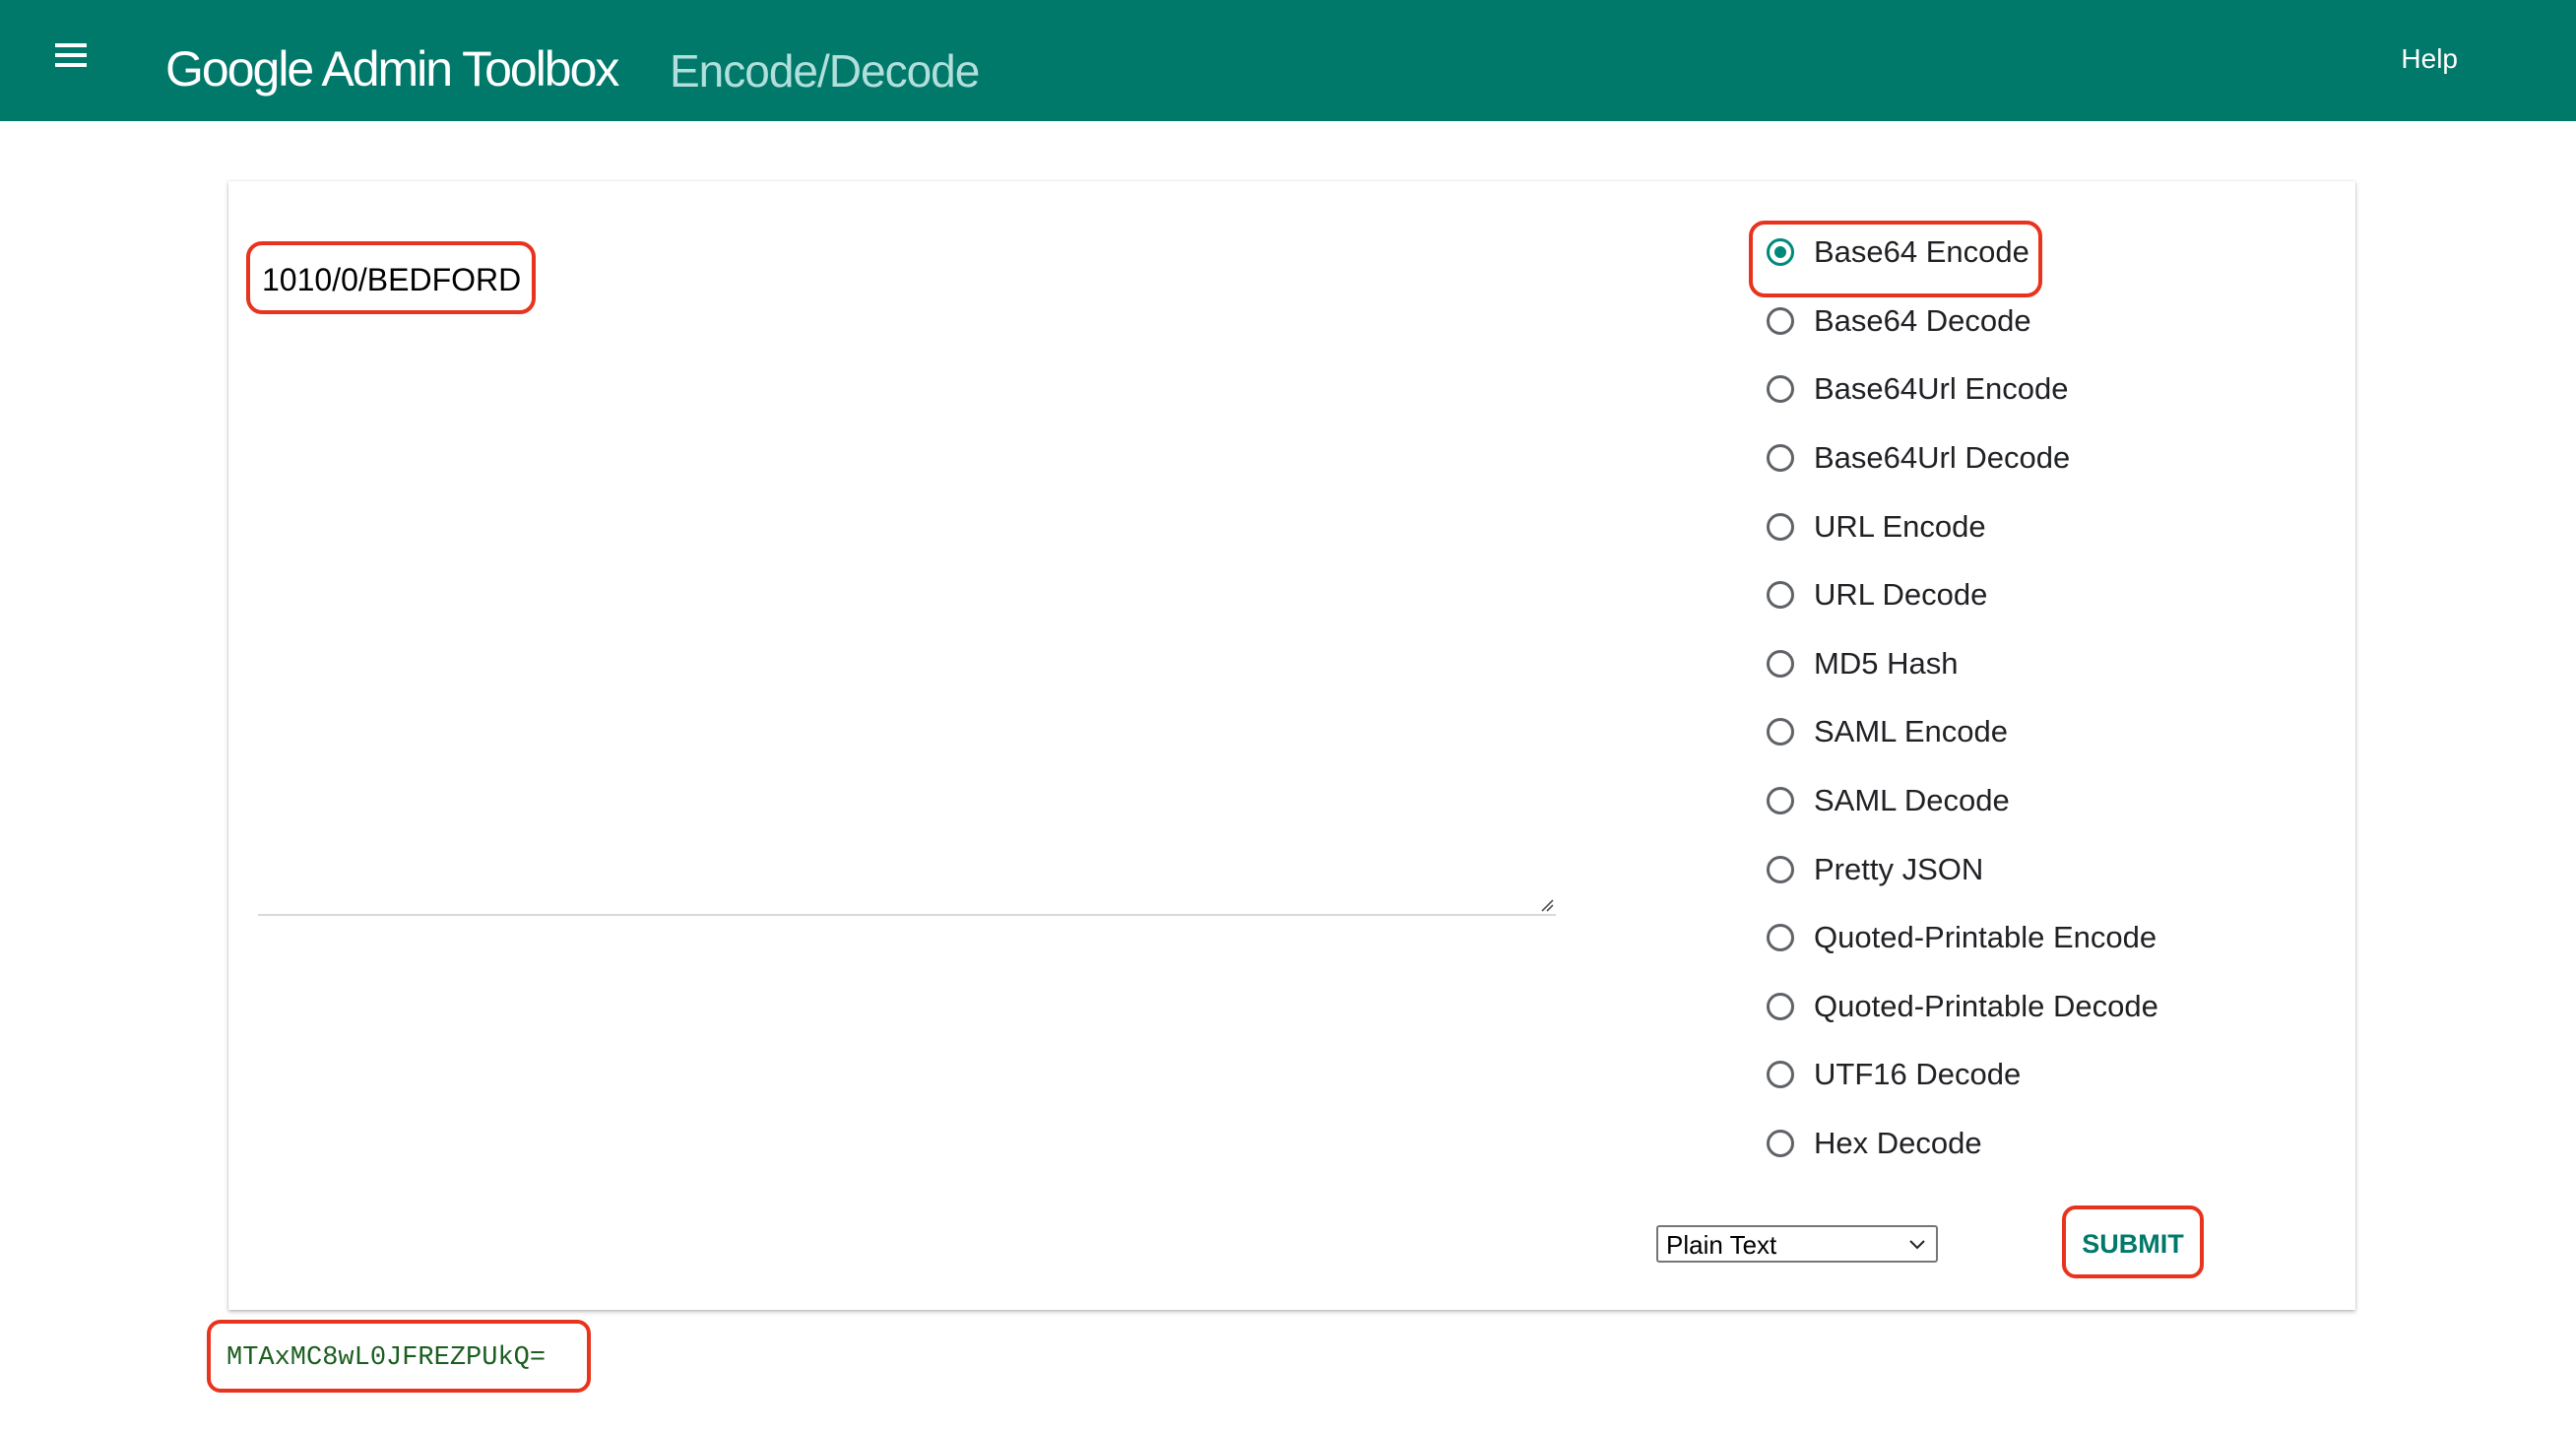 The image size is (2576, 1432). I want to click on radio-label: MD5 Hash, so click(1886, 663).